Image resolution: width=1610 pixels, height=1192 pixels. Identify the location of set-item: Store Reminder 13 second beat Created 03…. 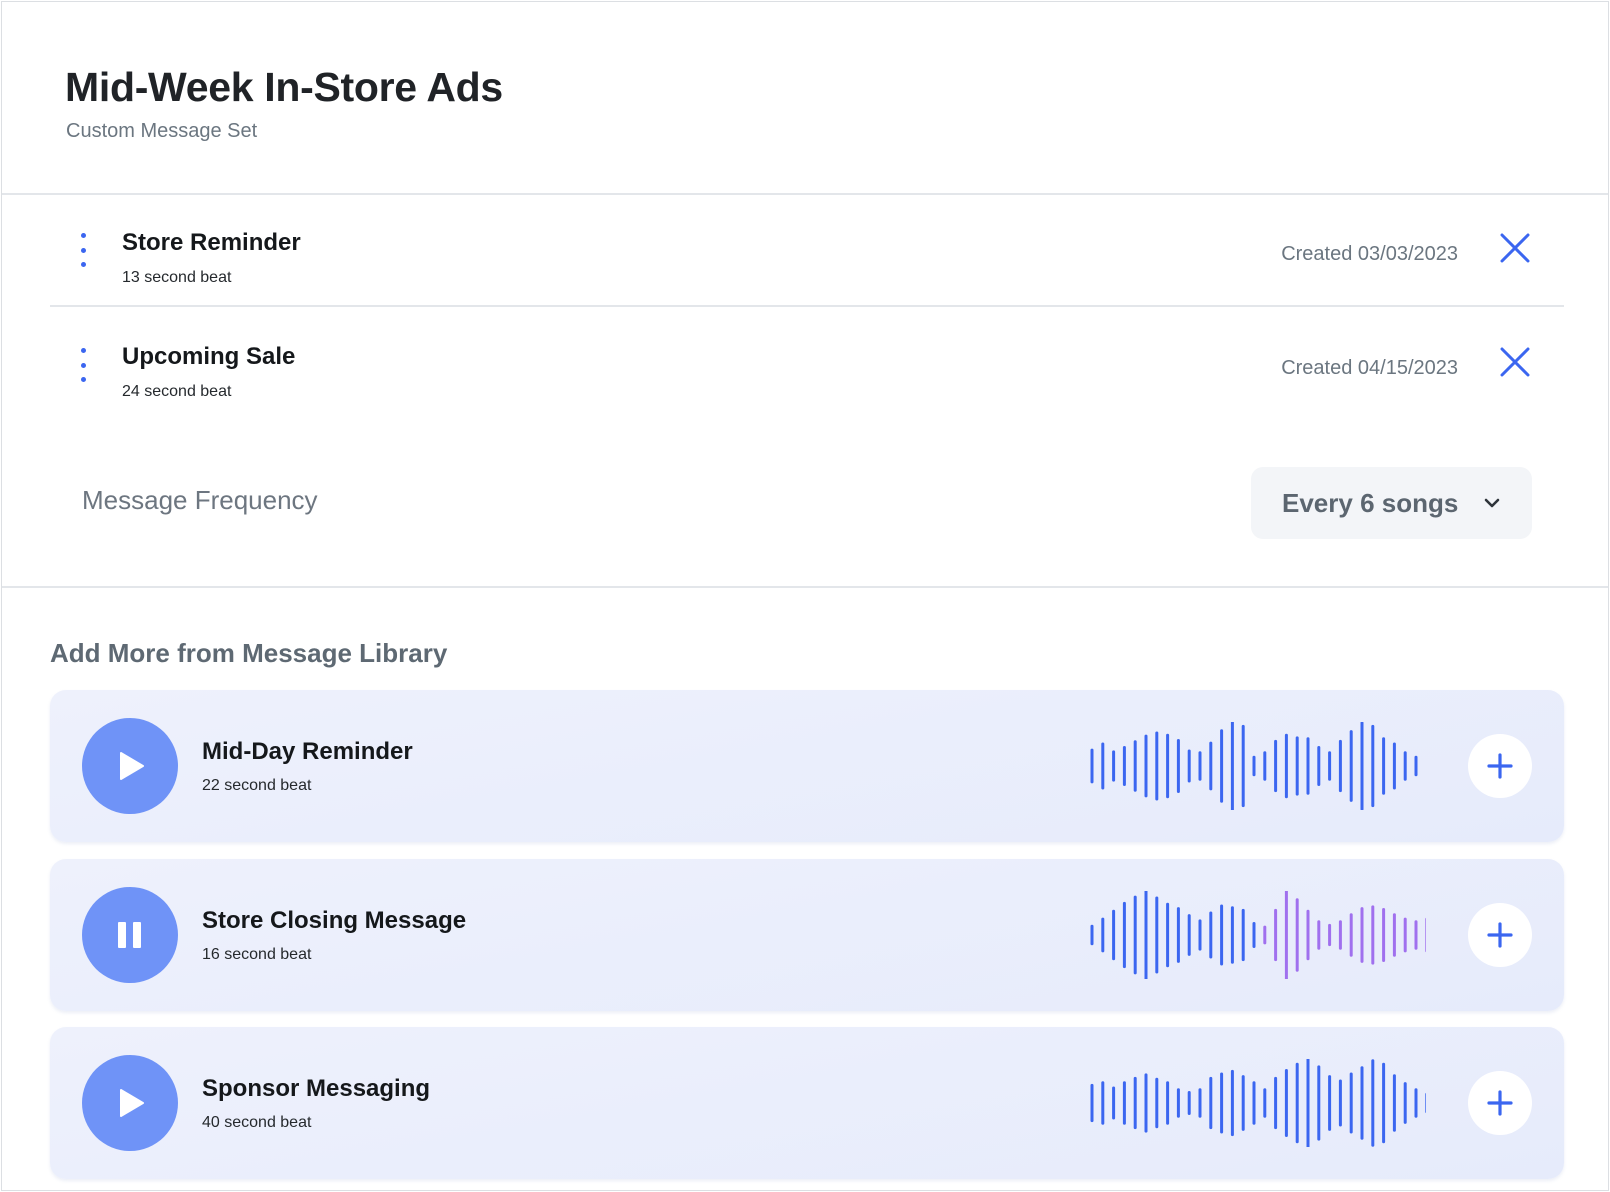
(807, 251).